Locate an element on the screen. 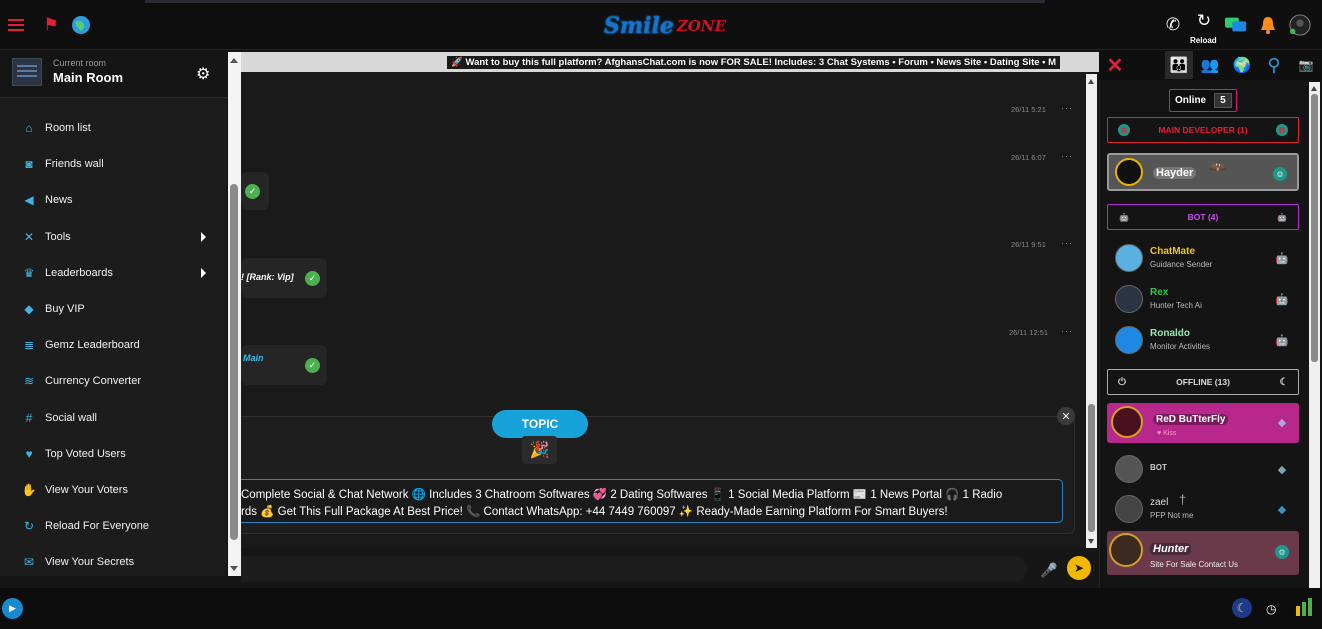  microphone-icon: 🎤 is located at coordinates (1048, 570).